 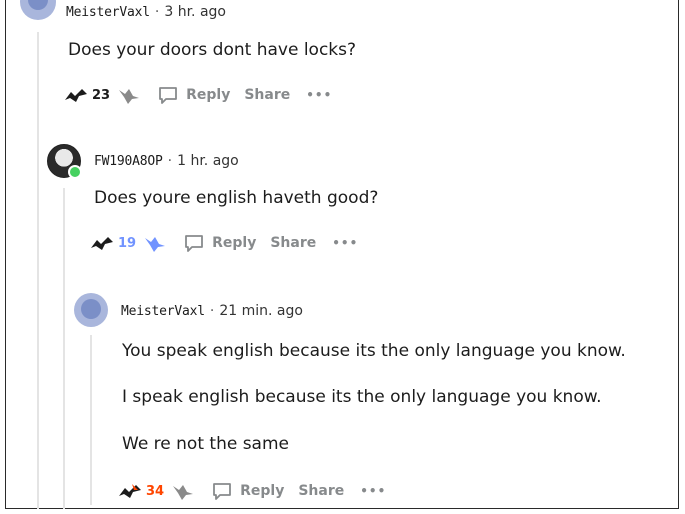 I want to click on vote-score: 34, so click(x=155, y=491).